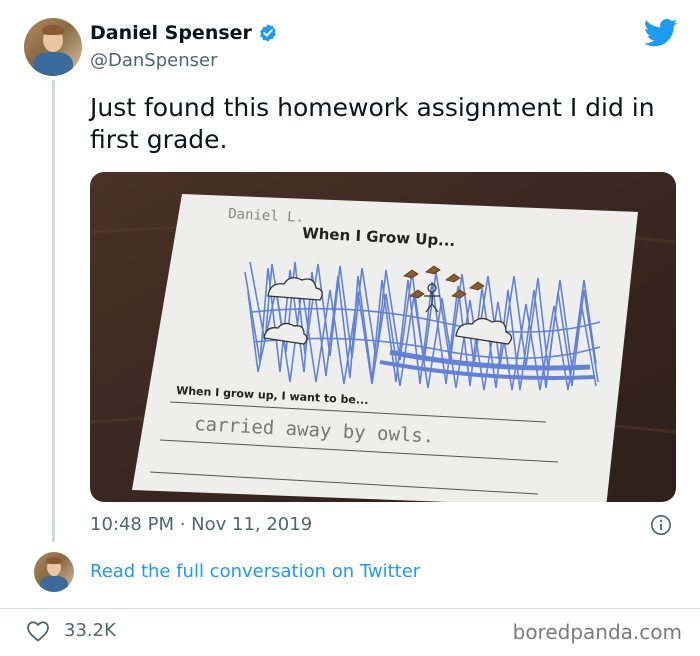  What do you see at coordinates (255, 571) in the screenshot?
I see `read-conversation-link: Read the full conversation on Twitter` at bounding box center [255, 571].